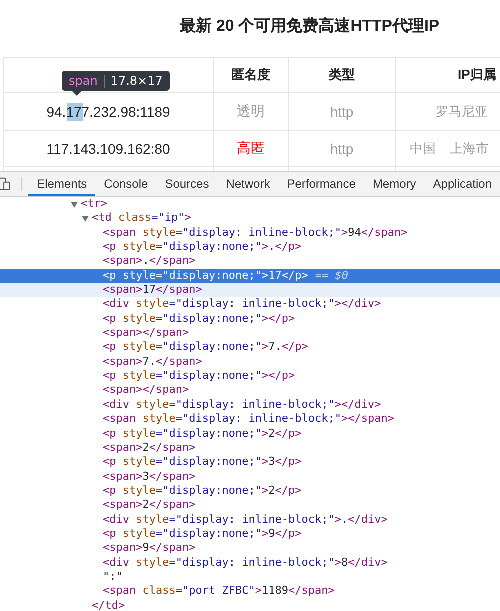 Image resolution: width=500 pixels, height=611 pixels. What do you see at coordinates (149, 261) in the screenshot?
I see `code-line: <span>.</span>` at bounding box center [149, 261].